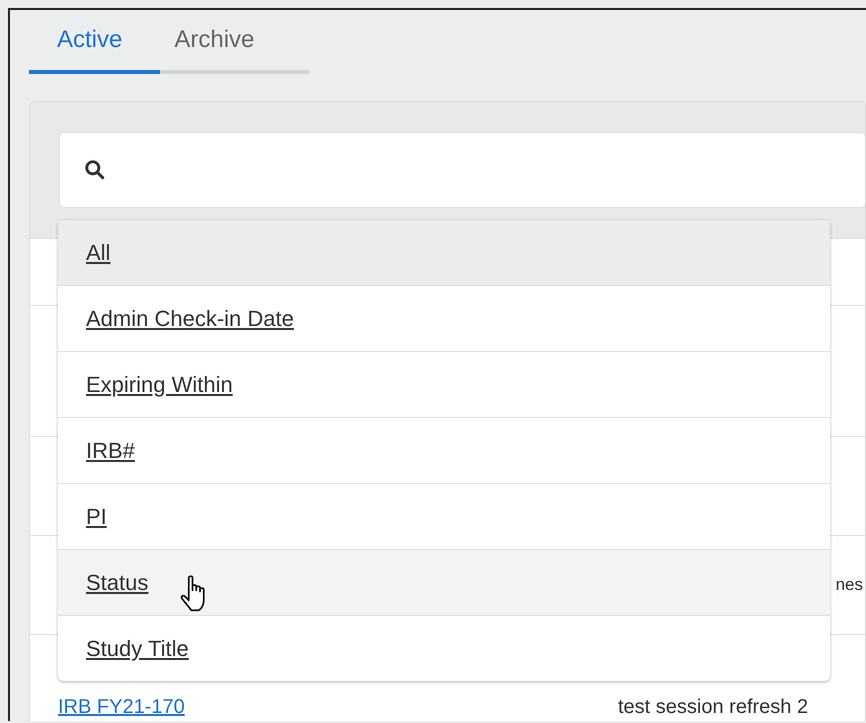 The height and width of the screenshot is (723, 866). What do you see at coordinates (444, 252) in the screenshot?
I see `menu-item: All` at bounding box center [444, 252].